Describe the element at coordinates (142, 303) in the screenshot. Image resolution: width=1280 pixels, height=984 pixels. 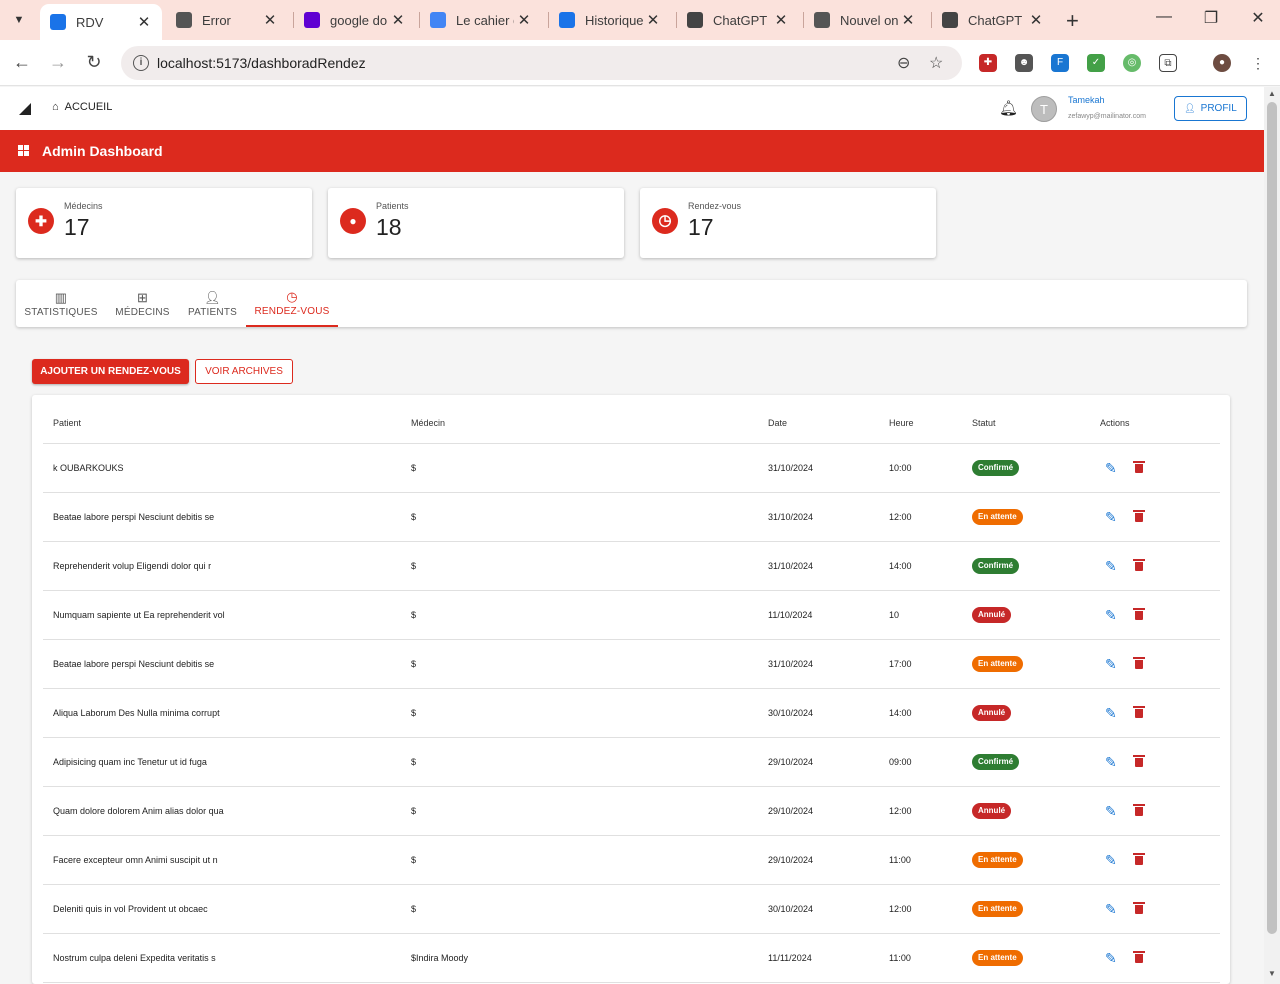
I see `tab-medecins: ⊞ MÉDECINS` at that location.